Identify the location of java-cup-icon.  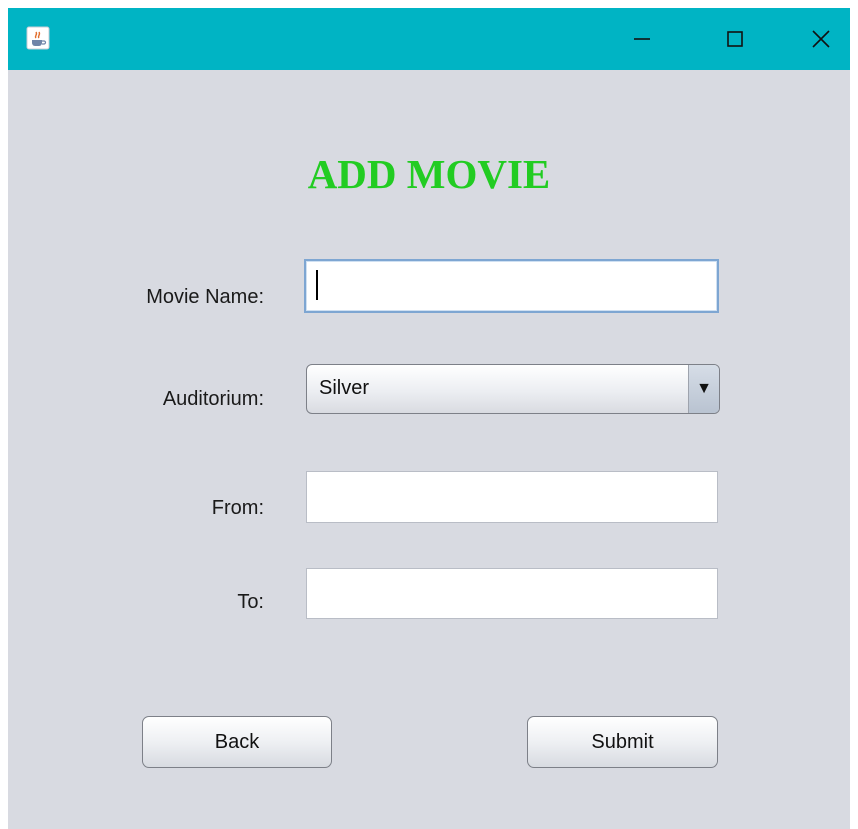
(38, 38).